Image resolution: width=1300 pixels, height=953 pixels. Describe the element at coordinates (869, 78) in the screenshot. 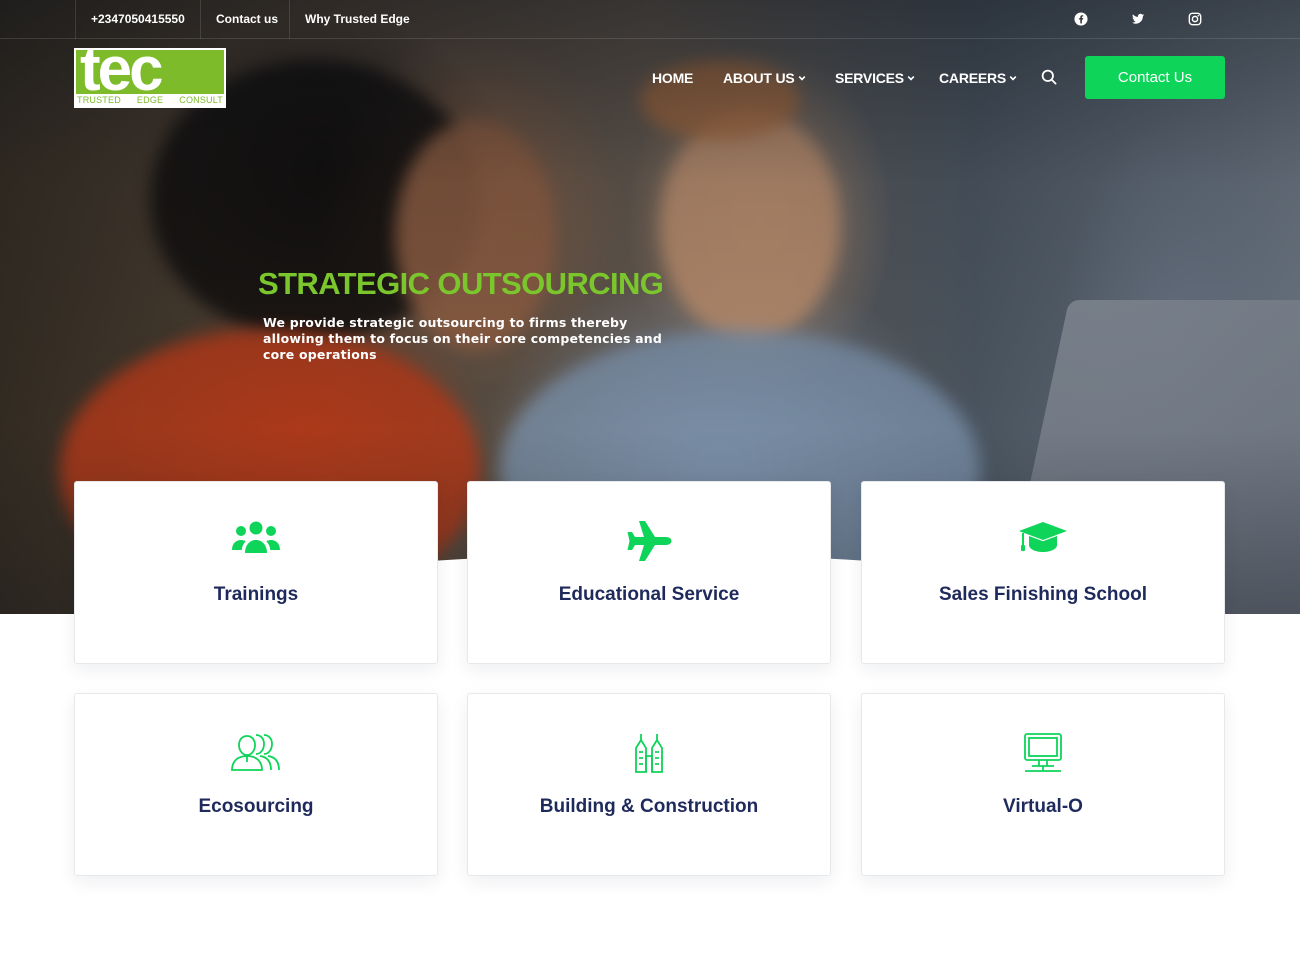

I see `nav-services-label: SERVICES` at that location.